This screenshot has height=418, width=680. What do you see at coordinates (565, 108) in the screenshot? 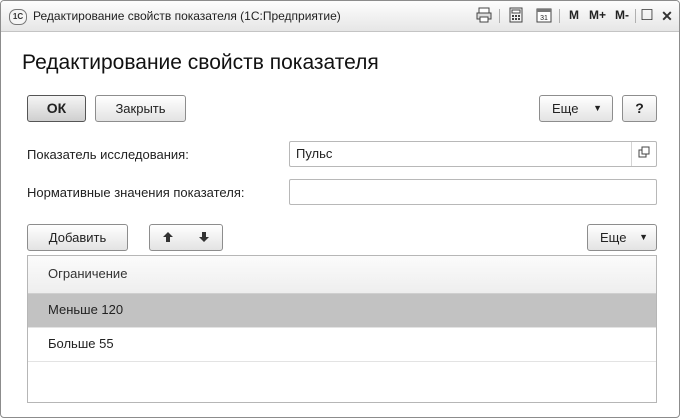
I see `more-actions-label: Еще` at bounding box center [565, 108].